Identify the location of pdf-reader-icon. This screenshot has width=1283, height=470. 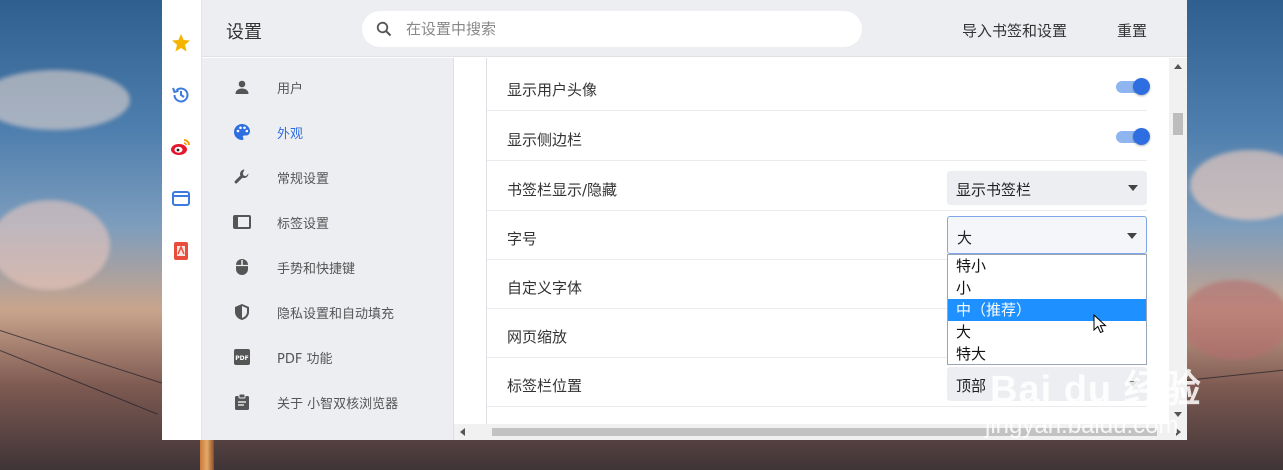
(181, 251).